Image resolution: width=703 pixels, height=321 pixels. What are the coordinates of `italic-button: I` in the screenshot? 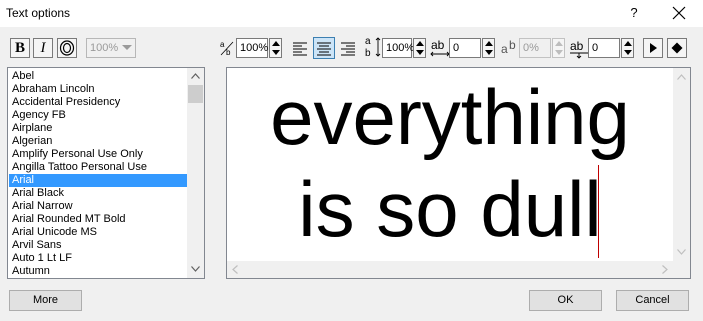 It's located at (43, 48).